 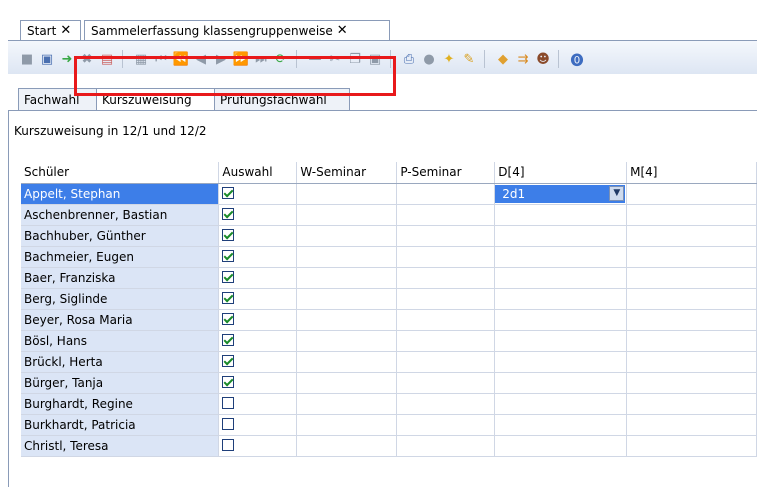 I want to click on table-row: Bösl, Hans, so click(x=389, y=341).